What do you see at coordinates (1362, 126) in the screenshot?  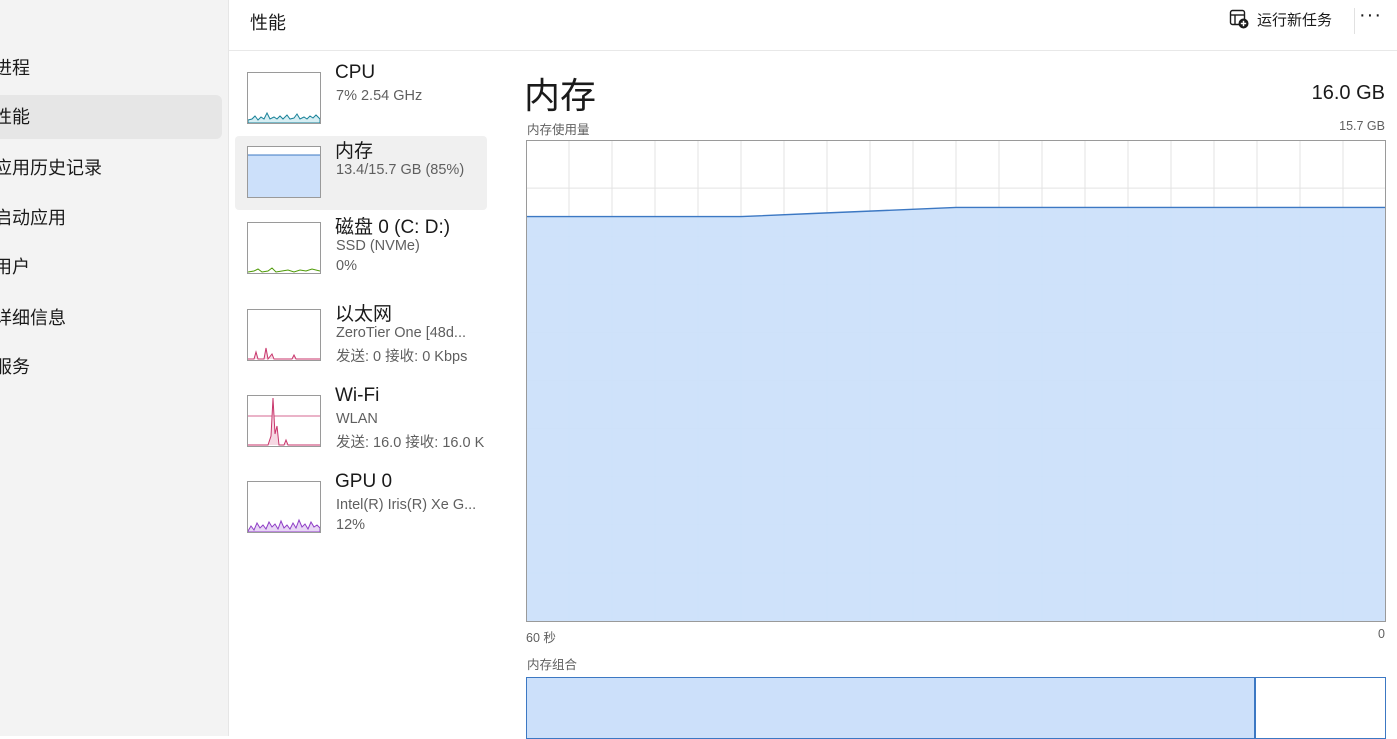 I see `memory-usage-max: 15.7 GB` at bounding box center [1362, 126].